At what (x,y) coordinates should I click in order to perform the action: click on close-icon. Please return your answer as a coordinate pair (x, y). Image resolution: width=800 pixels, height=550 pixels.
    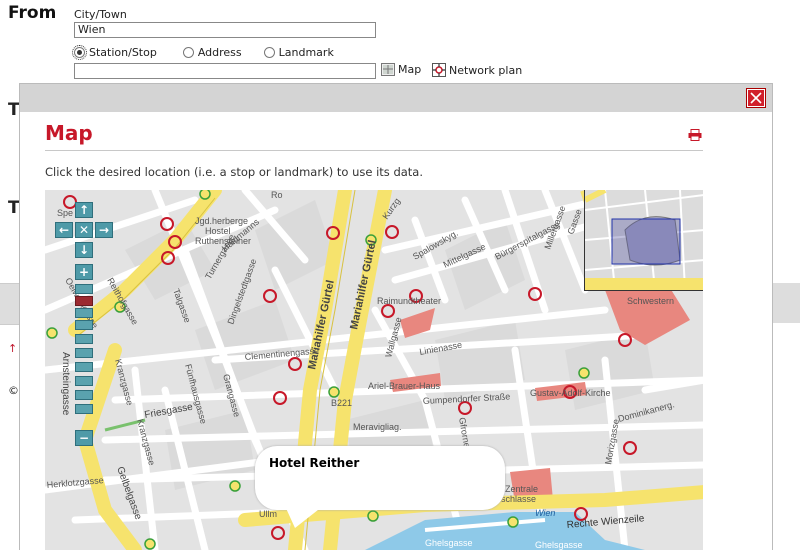
    Looking at the image, I should click on (756, 98).